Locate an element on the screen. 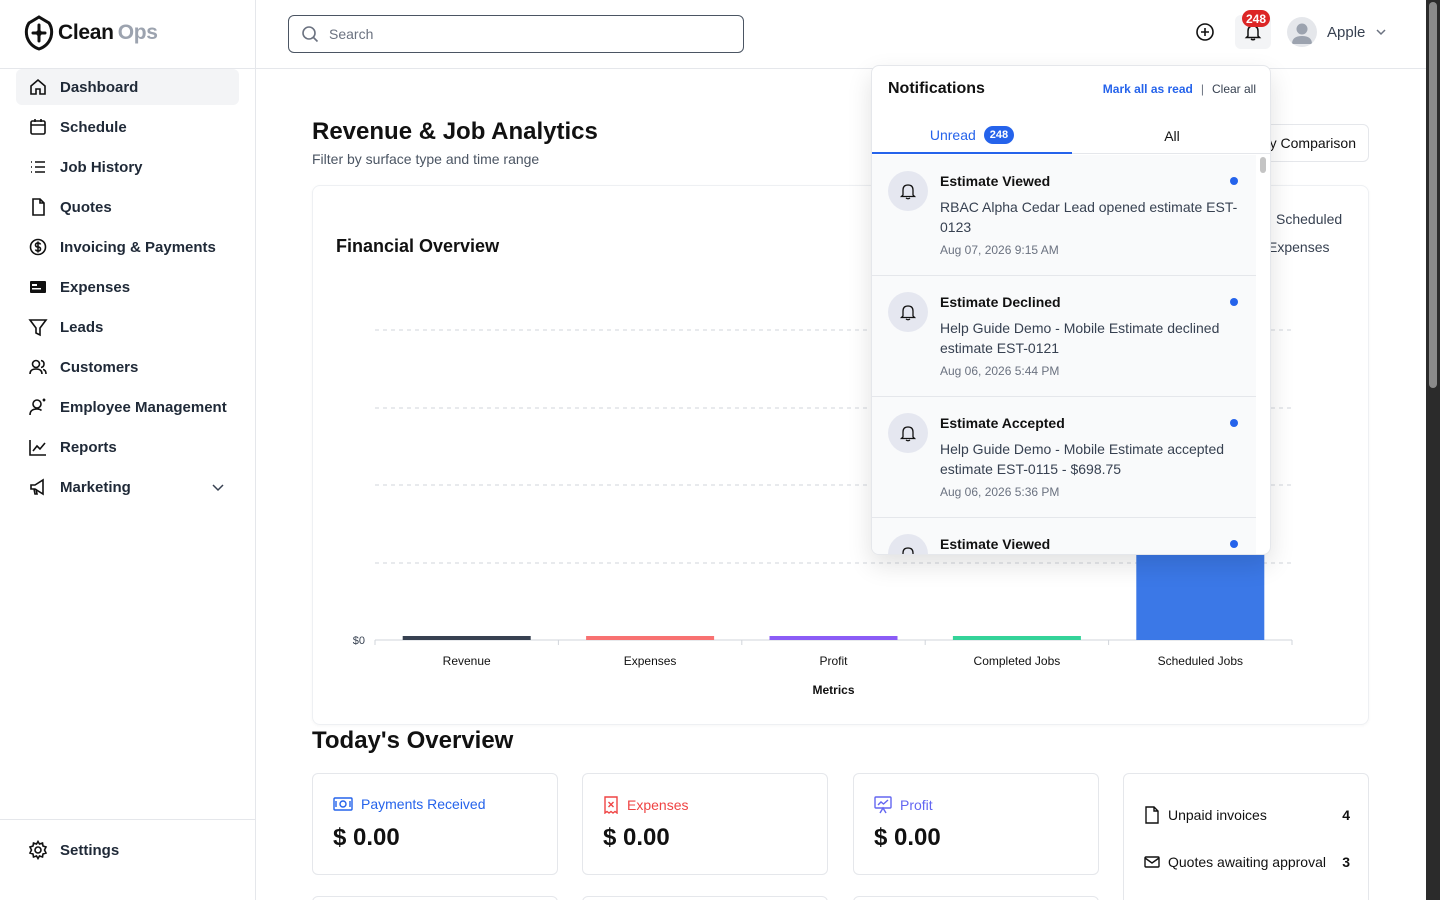 The height and width of the screenshot is (900, 1440). tab-unread: Unread 248 is located at coordinates (972, 136).